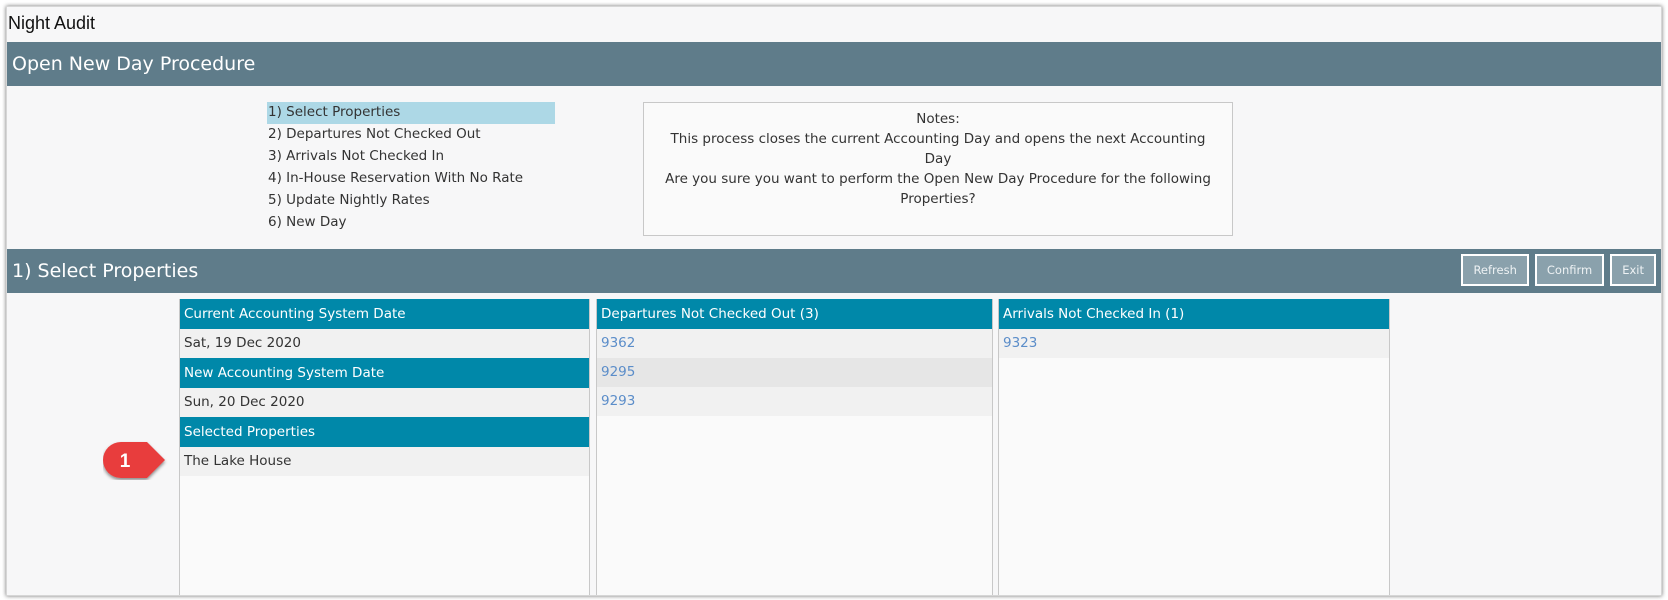 Image resolution: width=1668 pixels, height=600 pixels. What do you see at coordinates (1569, 270) in the screenshot?
I see `confirm-button: Confirm` at bounding box center [1569, 270].